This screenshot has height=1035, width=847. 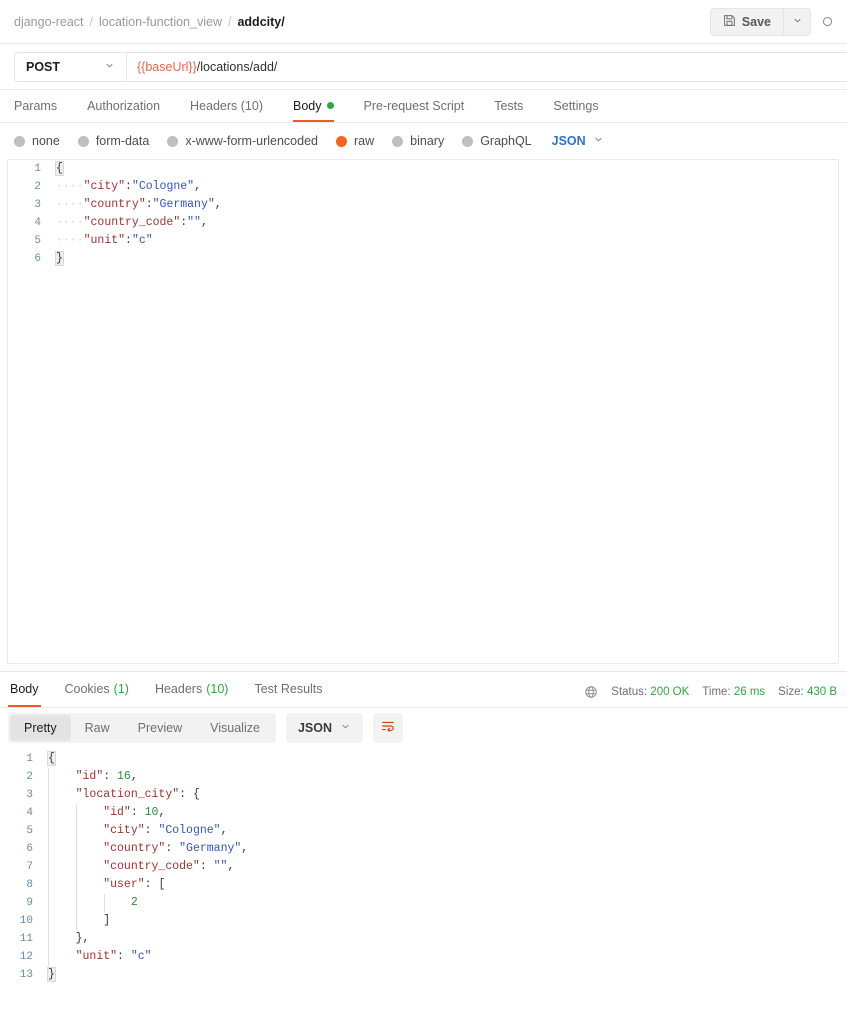 What do you see at coordinates (107, 920) in the screenshot?
I see `code-token: ]` at bounding box center [107, 920].